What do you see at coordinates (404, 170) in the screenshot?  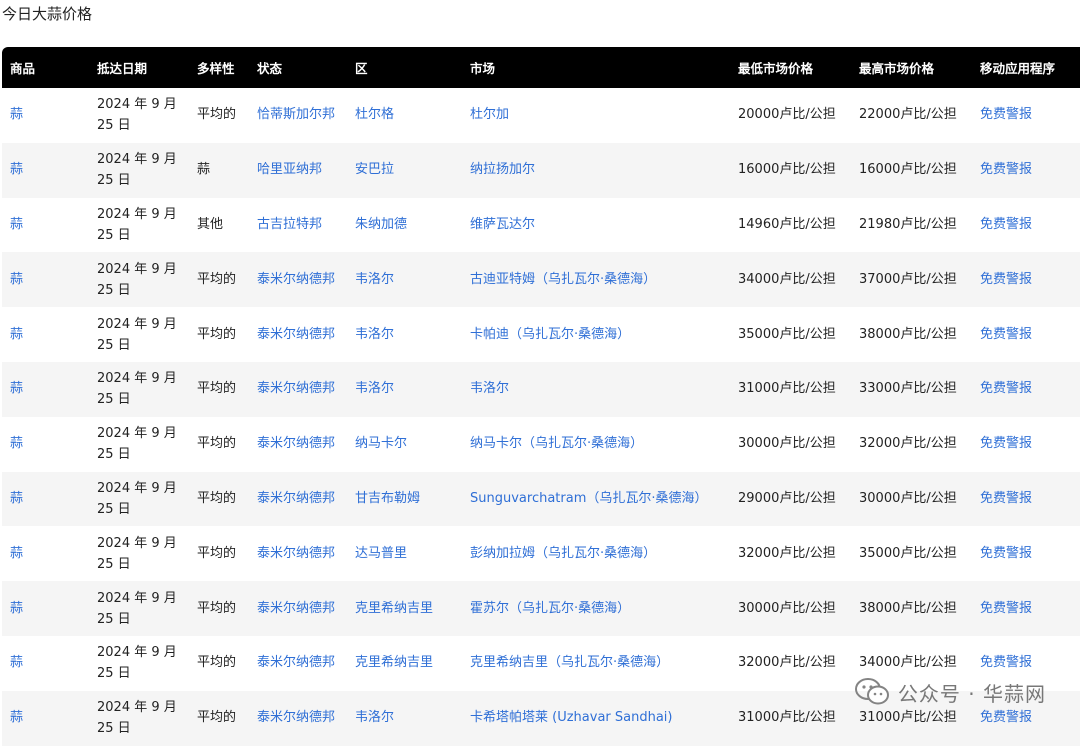 I see `district-link: 安巴拉` at bounding box center [404, 170].